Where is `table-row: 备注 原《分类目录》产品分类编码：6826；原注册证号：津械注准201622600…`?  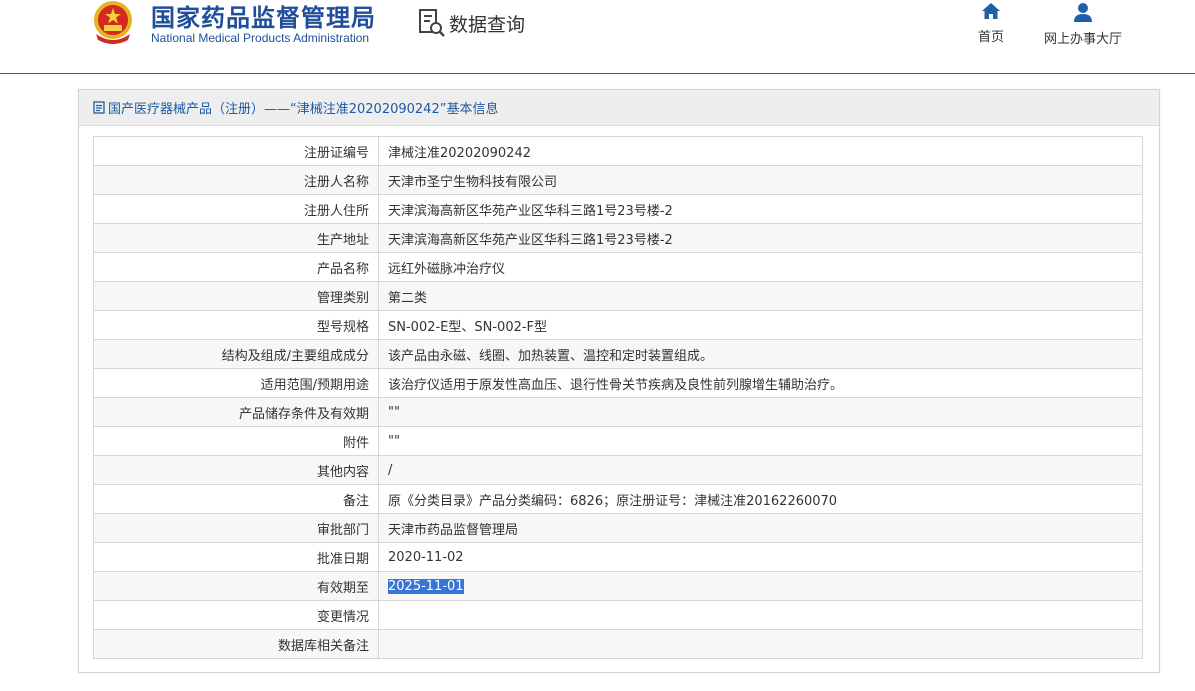 table-row: 备注 原《分类目录》产品分类编码：6826；原注册证号：津械注准201622600… is located at coordinates (618, 499).